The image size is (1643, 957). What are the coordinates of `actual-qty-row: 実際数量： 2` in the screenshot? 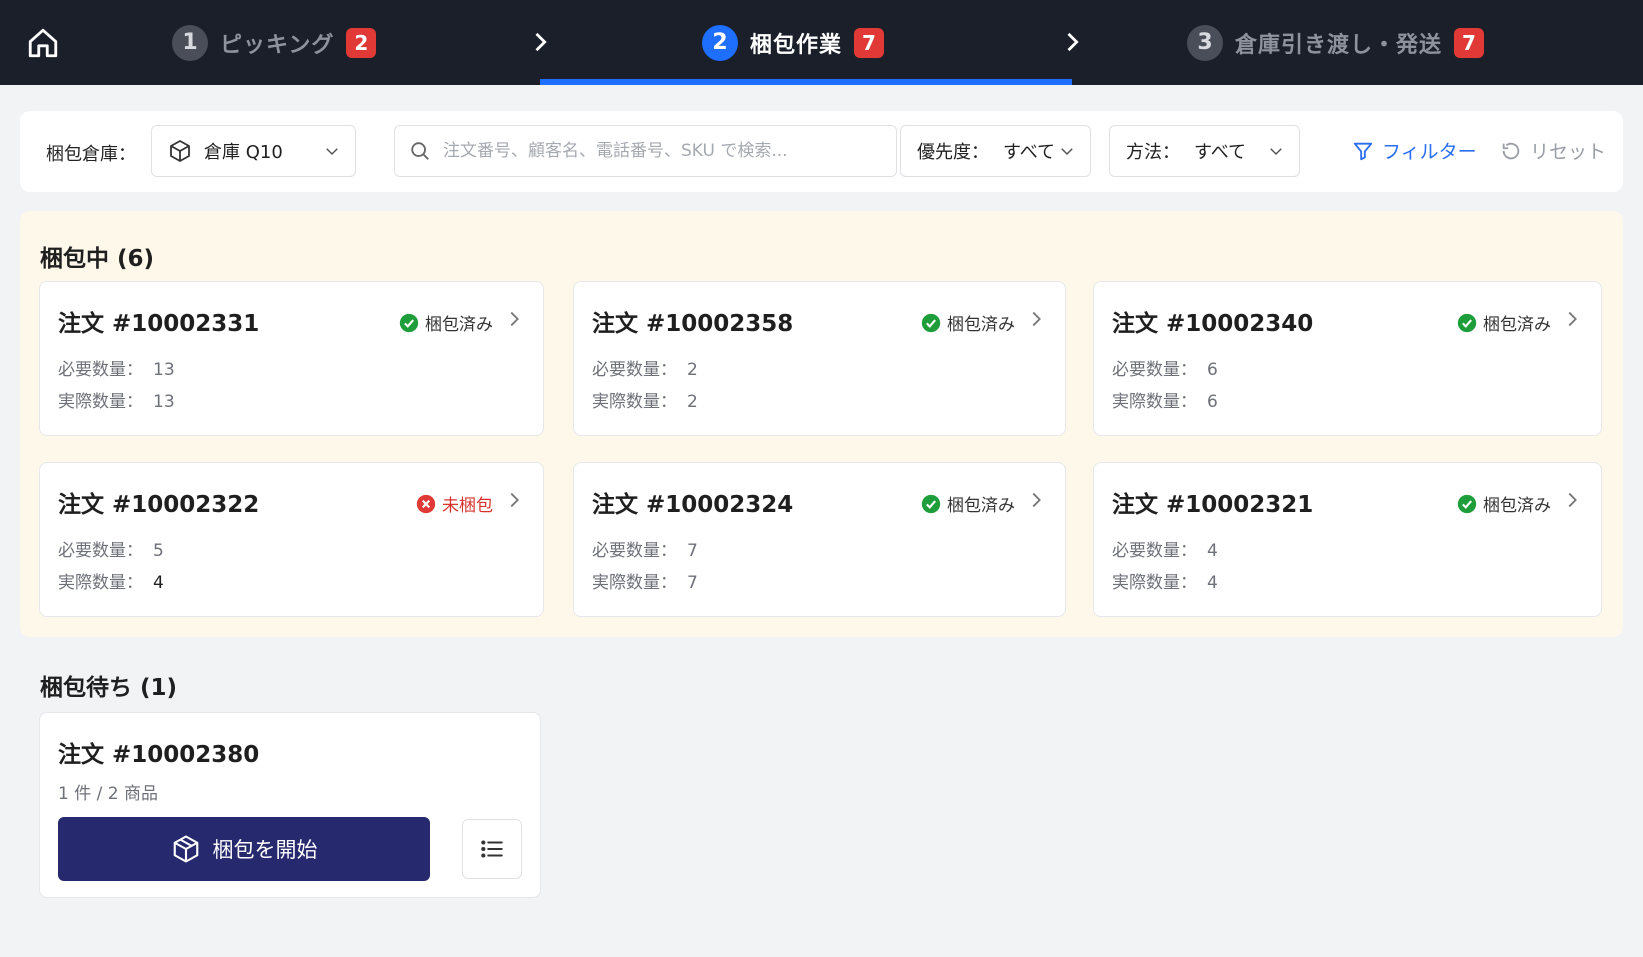 It's located at (645, 399).